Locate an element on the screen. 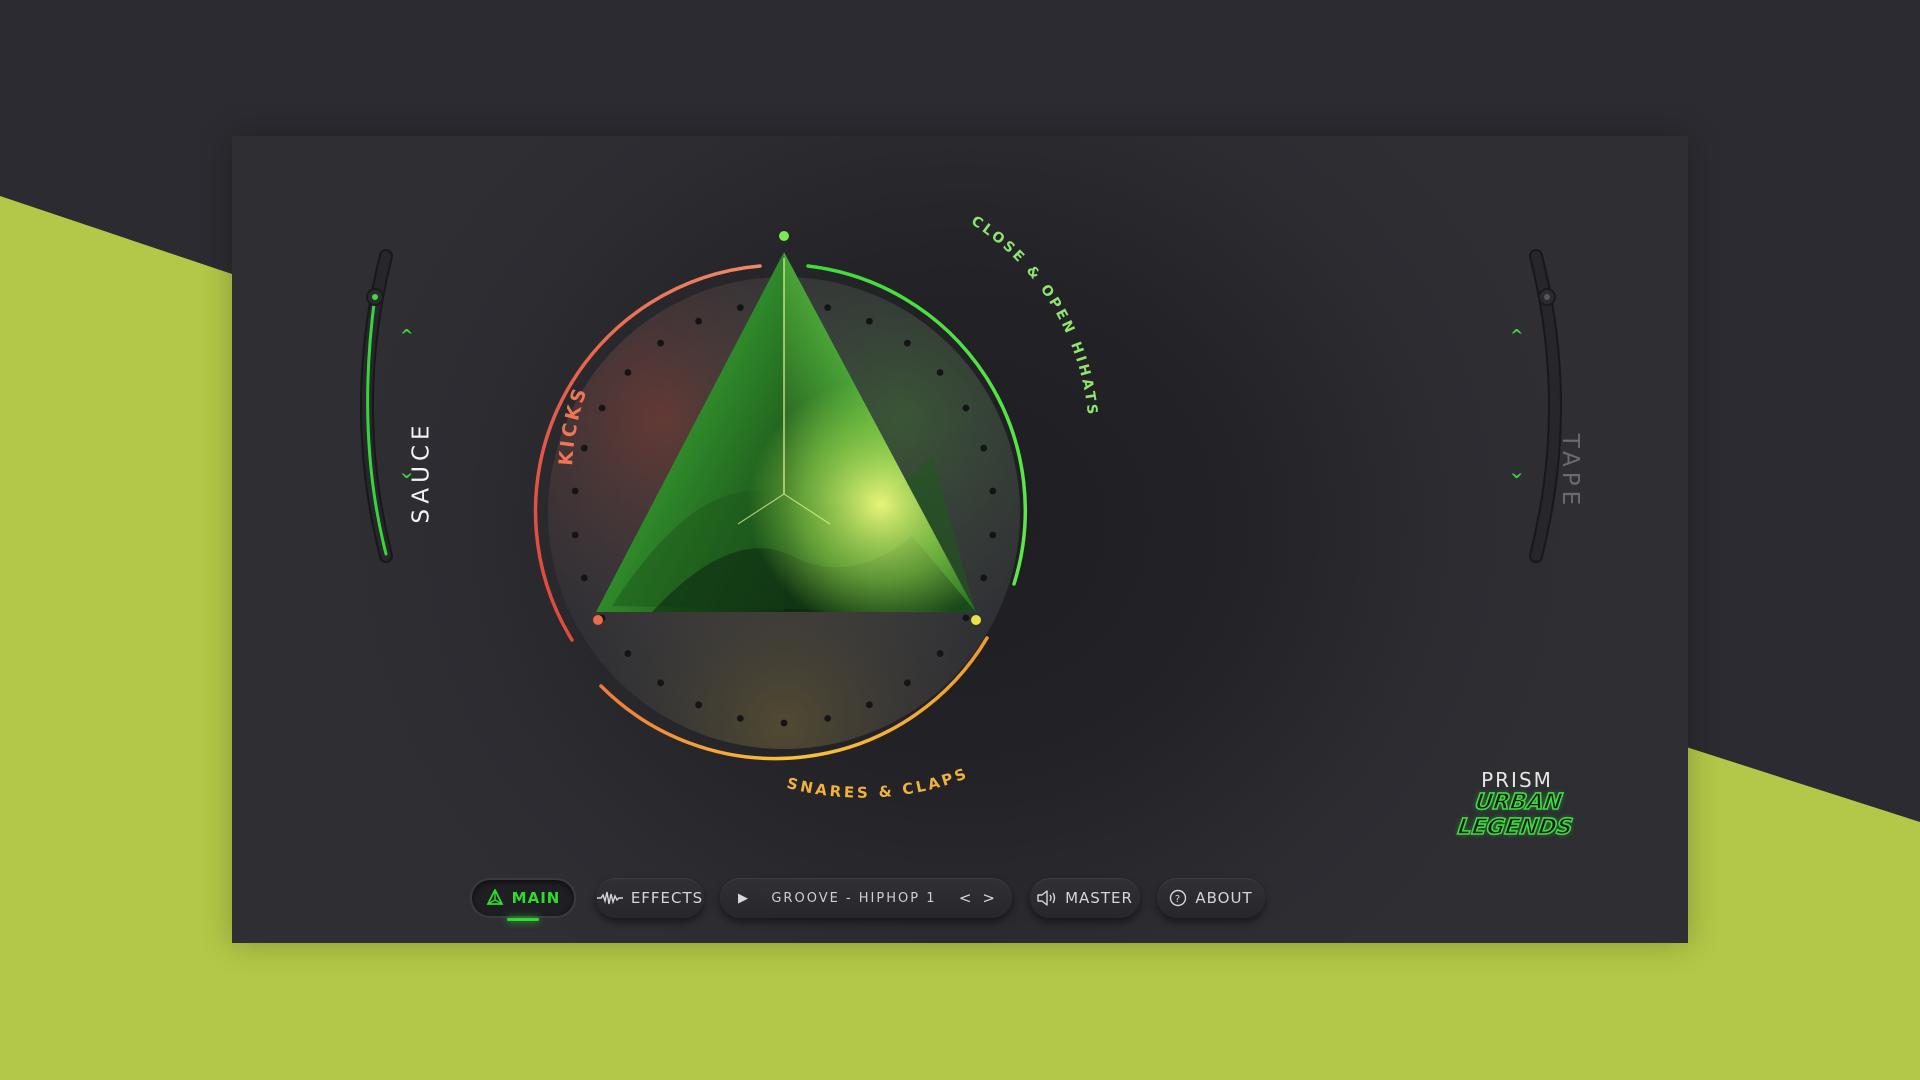 This screenshot has height=1080, width=1920. kicks-indicator is located at coordinates (598, 620).